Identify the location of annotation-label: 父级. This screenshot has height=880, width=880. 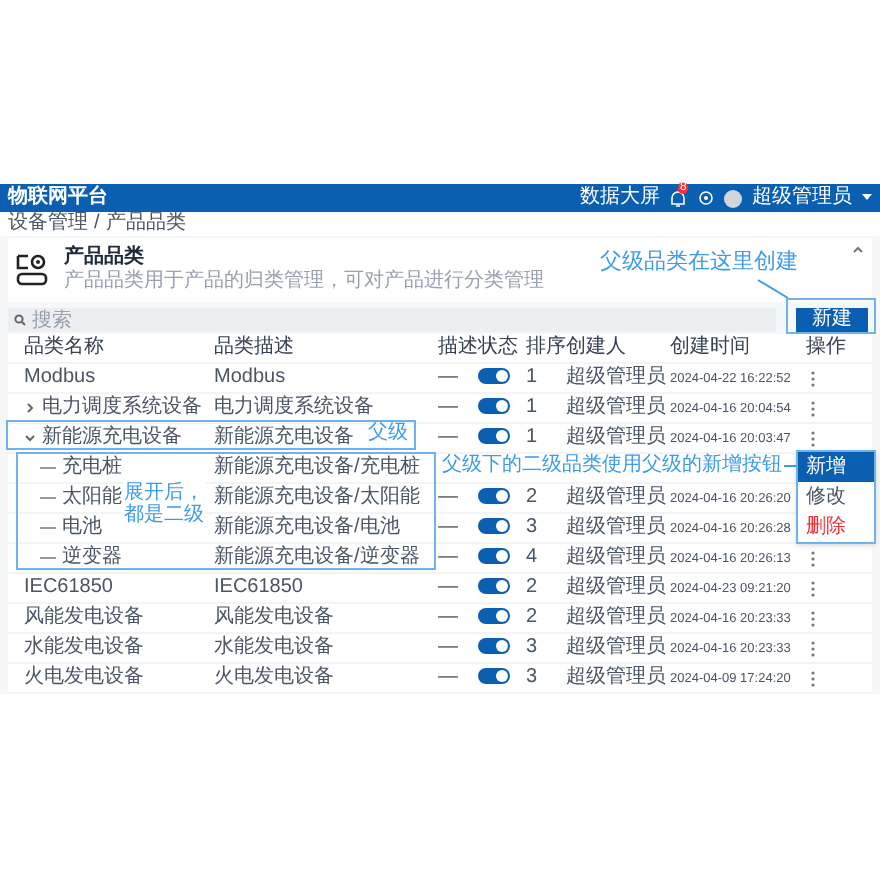
(388, 434).